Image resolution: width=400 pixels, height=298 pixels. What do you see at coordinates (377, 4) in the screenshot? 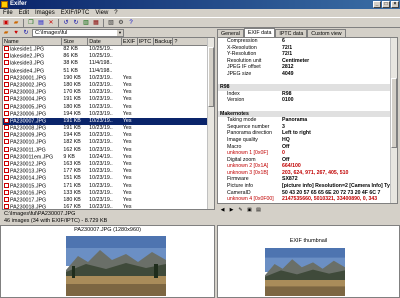
I see `minimize-button: _` at bounding box center [377, 4].